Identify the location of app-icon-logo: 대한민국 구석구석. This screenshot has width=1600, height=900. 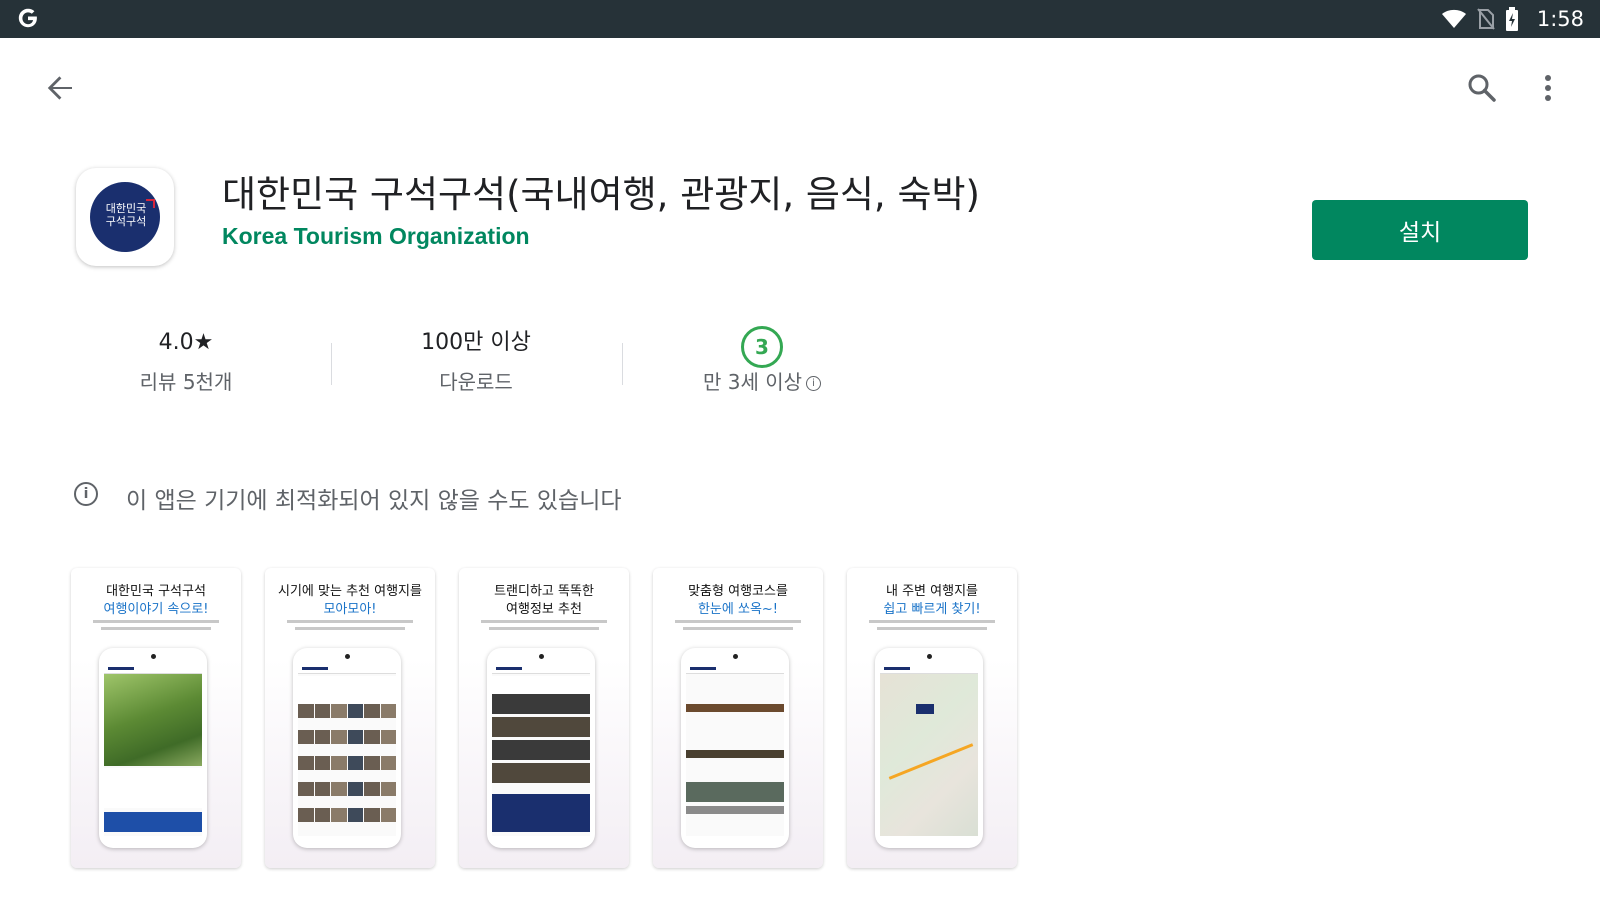
(125, 217).